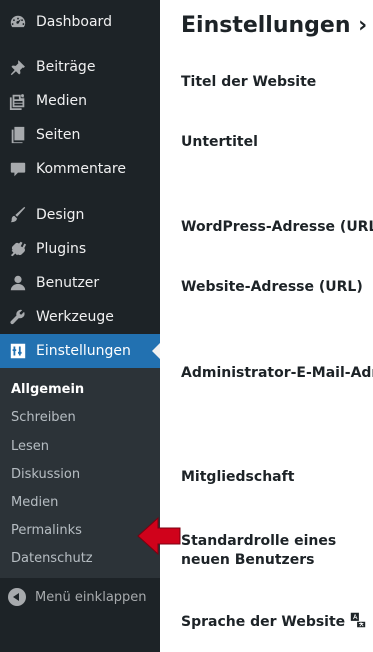 This screenshot has width=373, height=652. What do you see at coordinates (18, 215) in the screenshot?
I see `brush-icon` at bounding box center [18, 215].